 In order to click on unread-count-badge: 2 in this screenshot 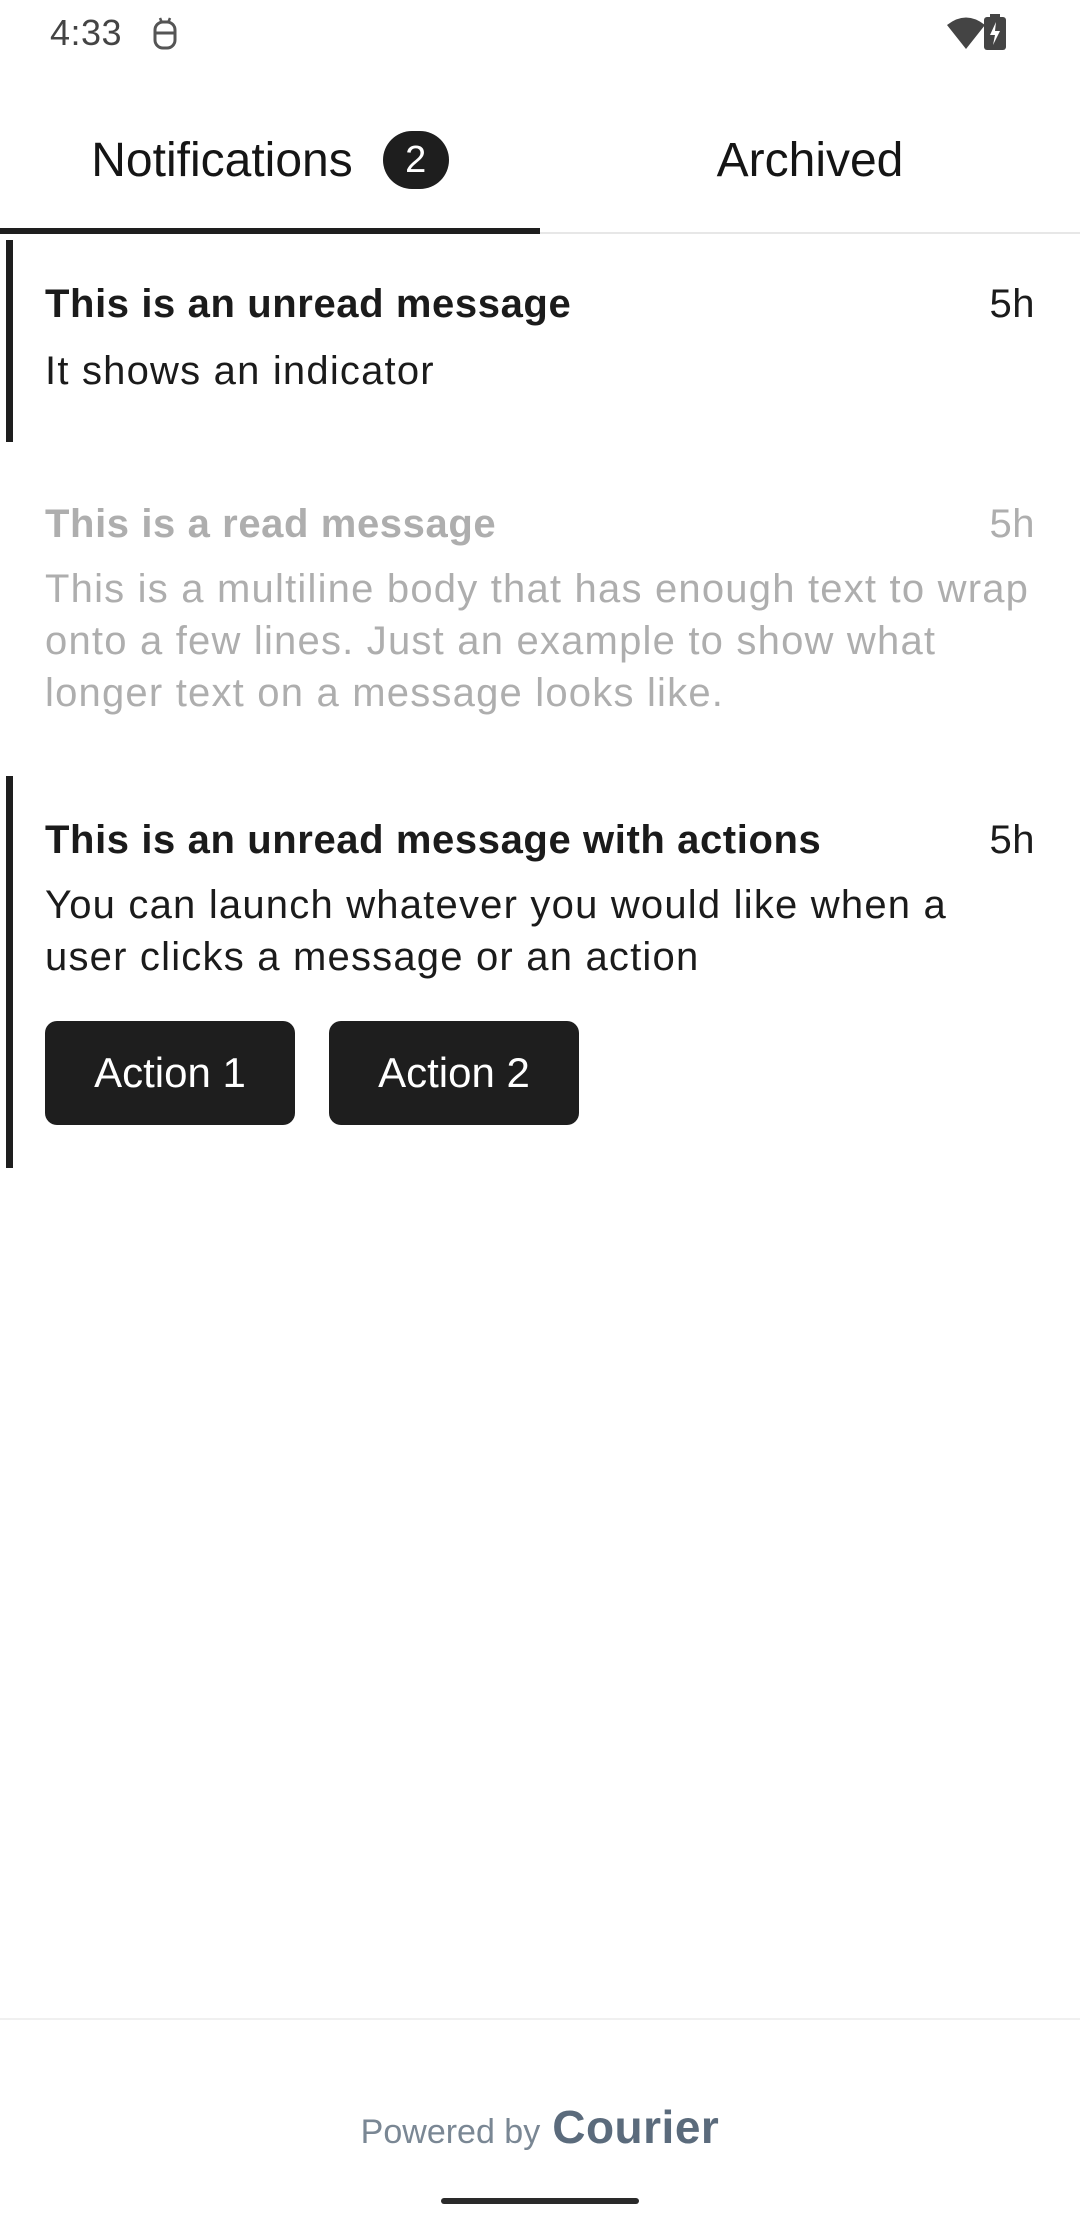, I will do `click(415, 160)`.